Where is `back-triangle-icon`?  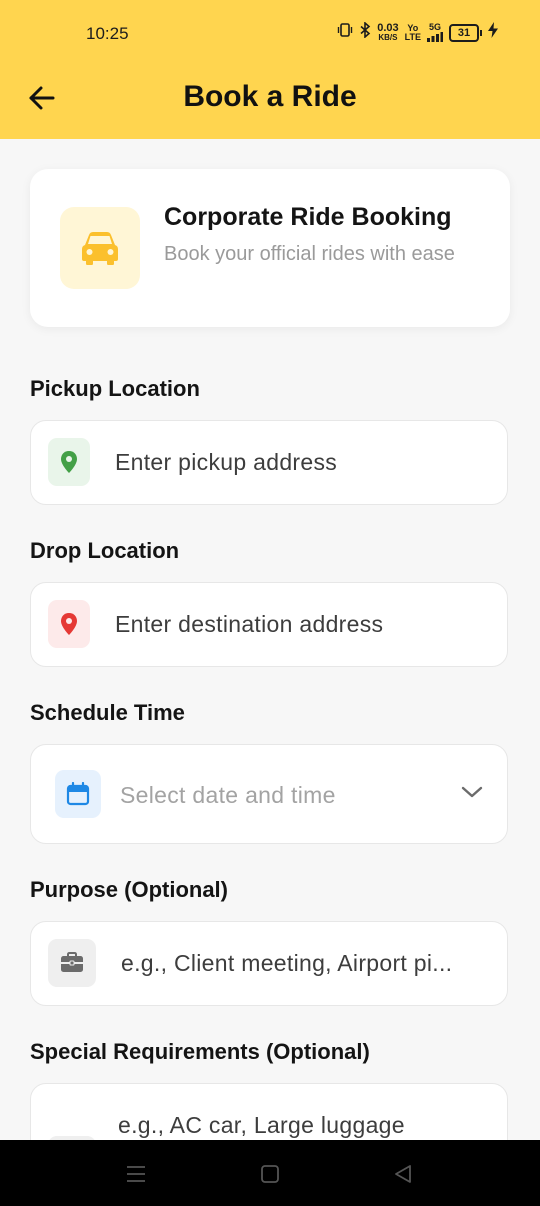
back-triangle-icon is located at coordinates (403, 1174).